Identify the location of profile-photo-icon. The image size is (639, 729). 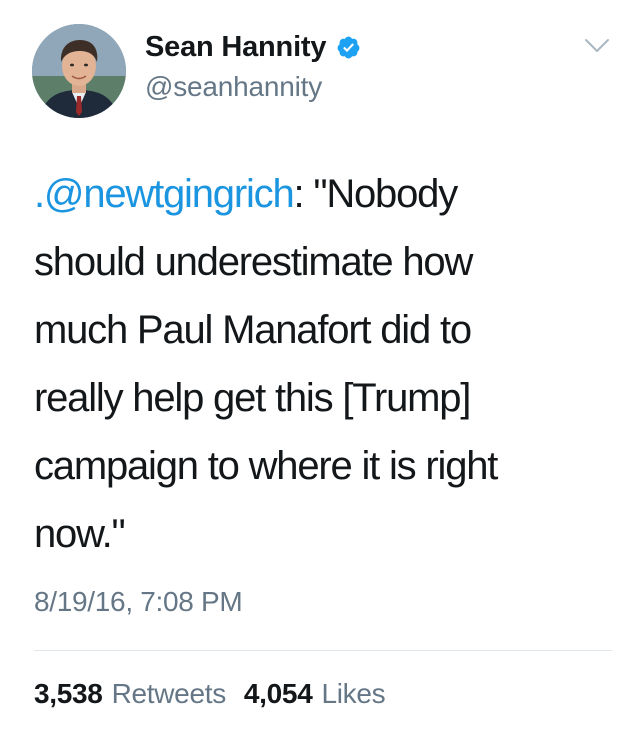
(79, 71).